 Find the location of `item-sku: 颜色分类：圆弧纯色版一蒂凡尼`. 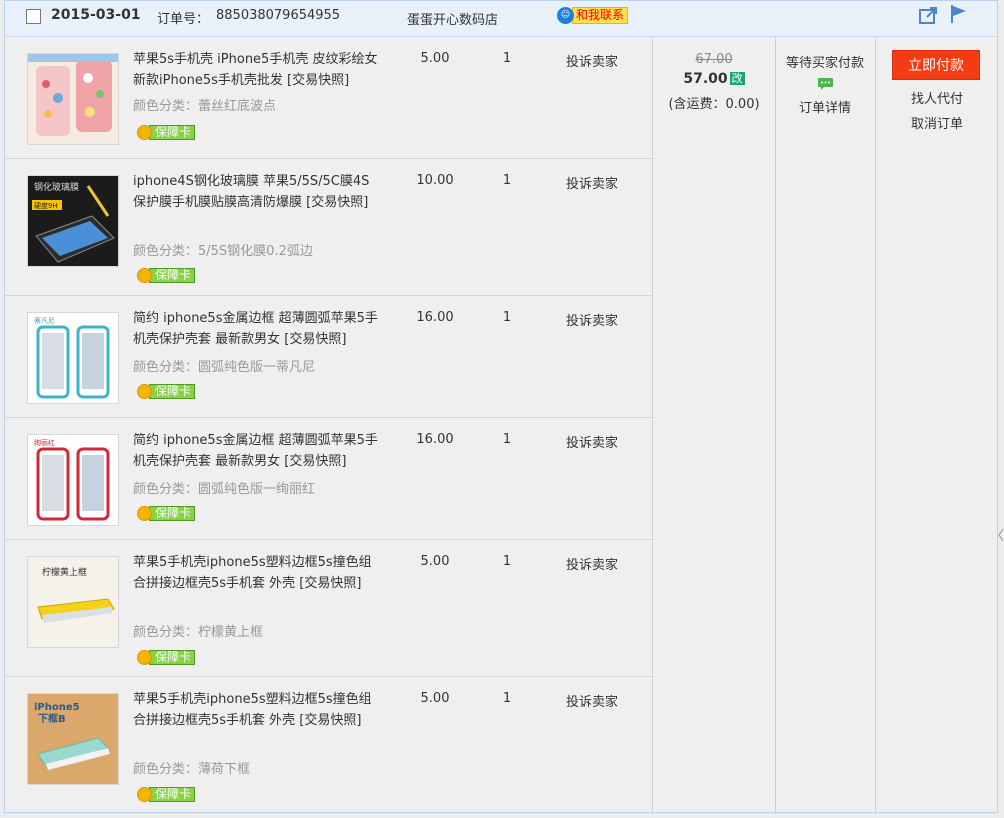

item-sku: 颜色分类：圆弧纯色版一蒂凡尼 is located at coordinates (224, 367).